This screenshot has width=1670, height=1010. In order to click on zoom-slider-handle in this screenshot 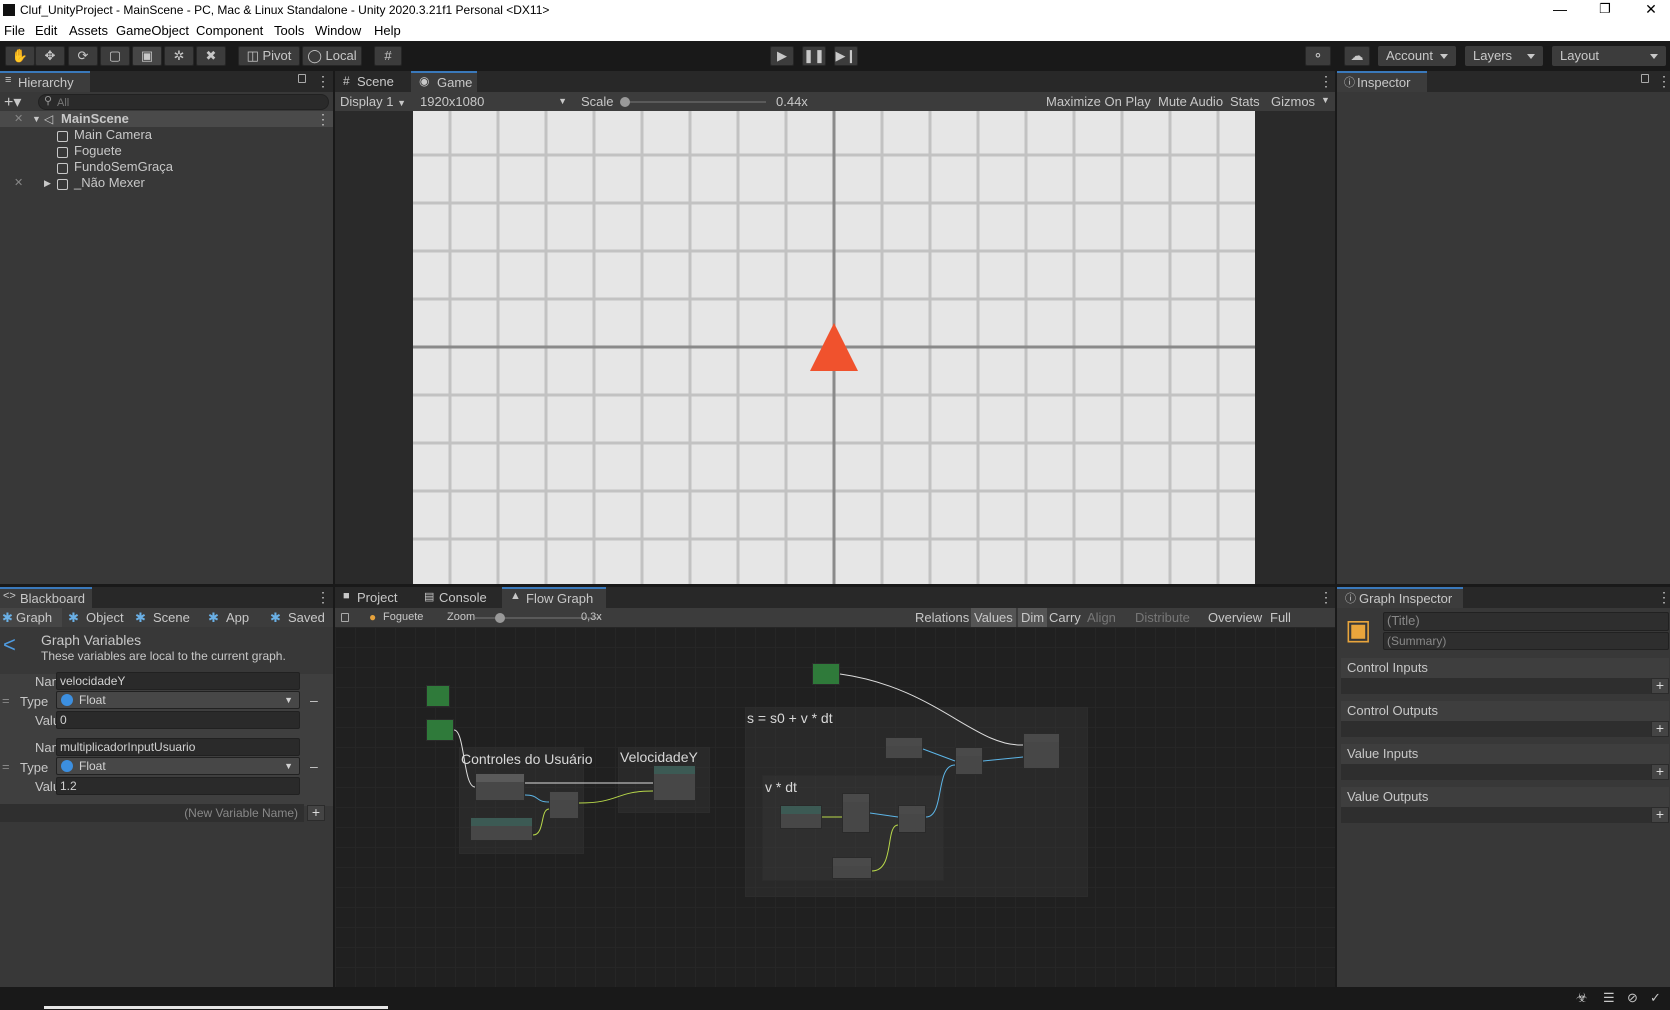, I will do `click(500, 618)`.